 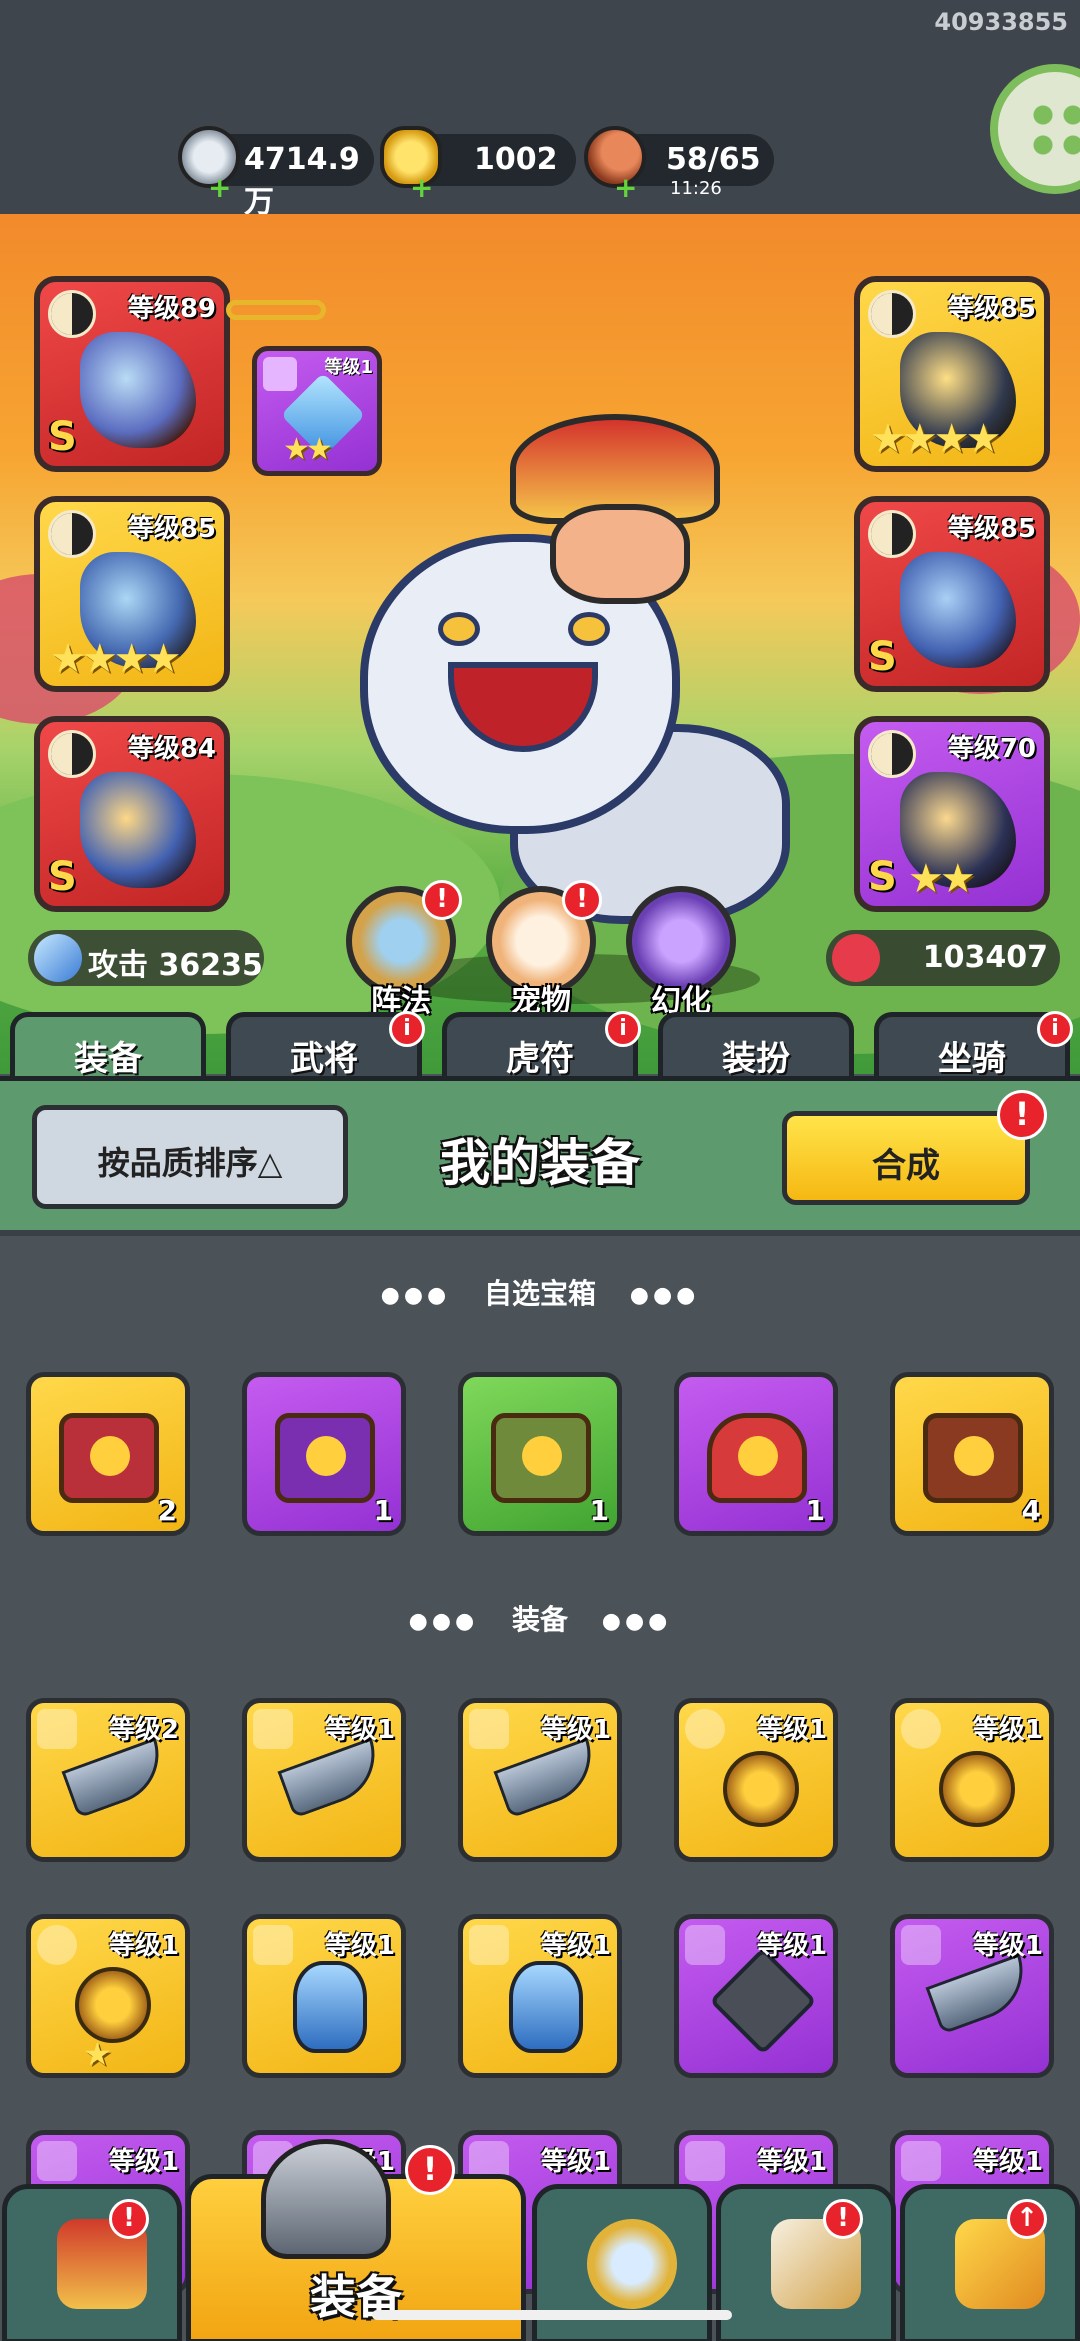 I want to click on chest-item: 2, so click(x=108, y=1454).